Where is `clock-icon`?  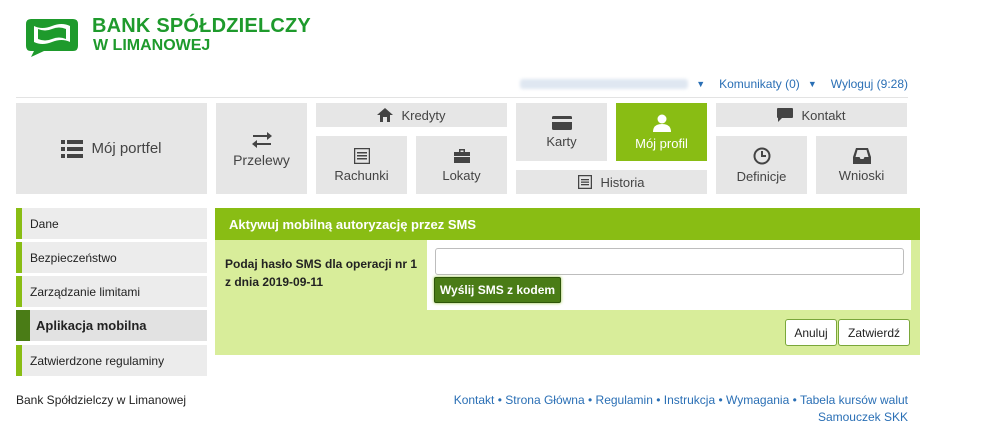 clock-icon is located at coordinates (762, 156).